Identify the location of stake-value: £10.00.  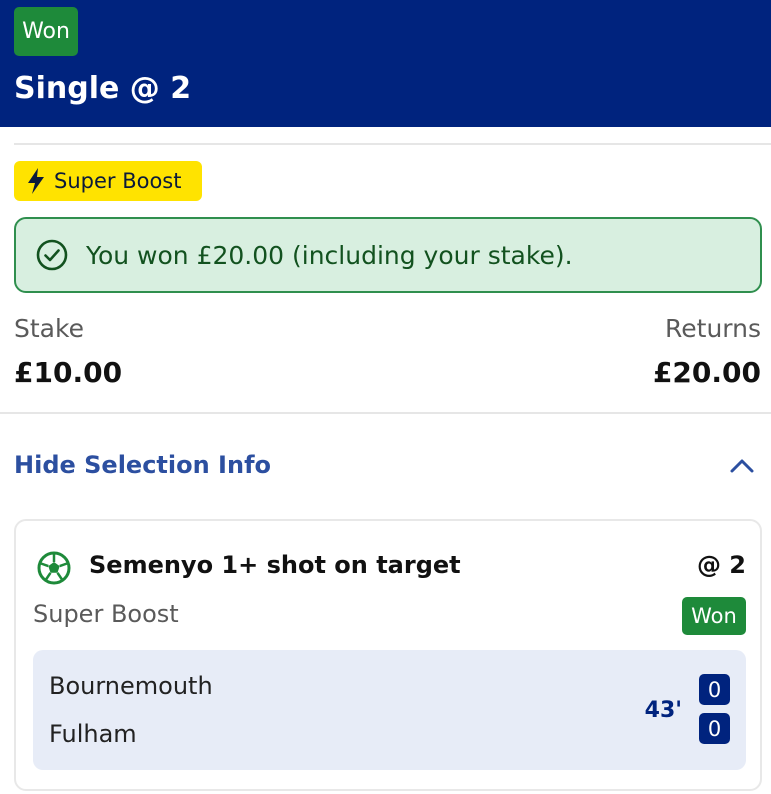
(68, 372).